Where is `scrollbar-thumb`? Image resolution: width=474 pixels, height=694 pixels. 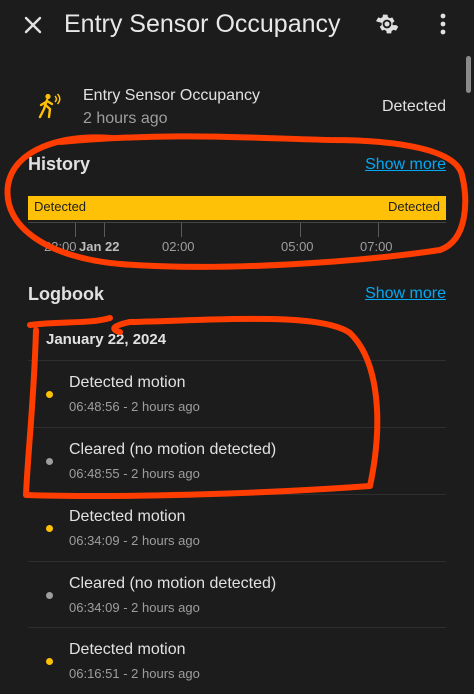 scrollbar-thumb is located at coordinates (468, 74).